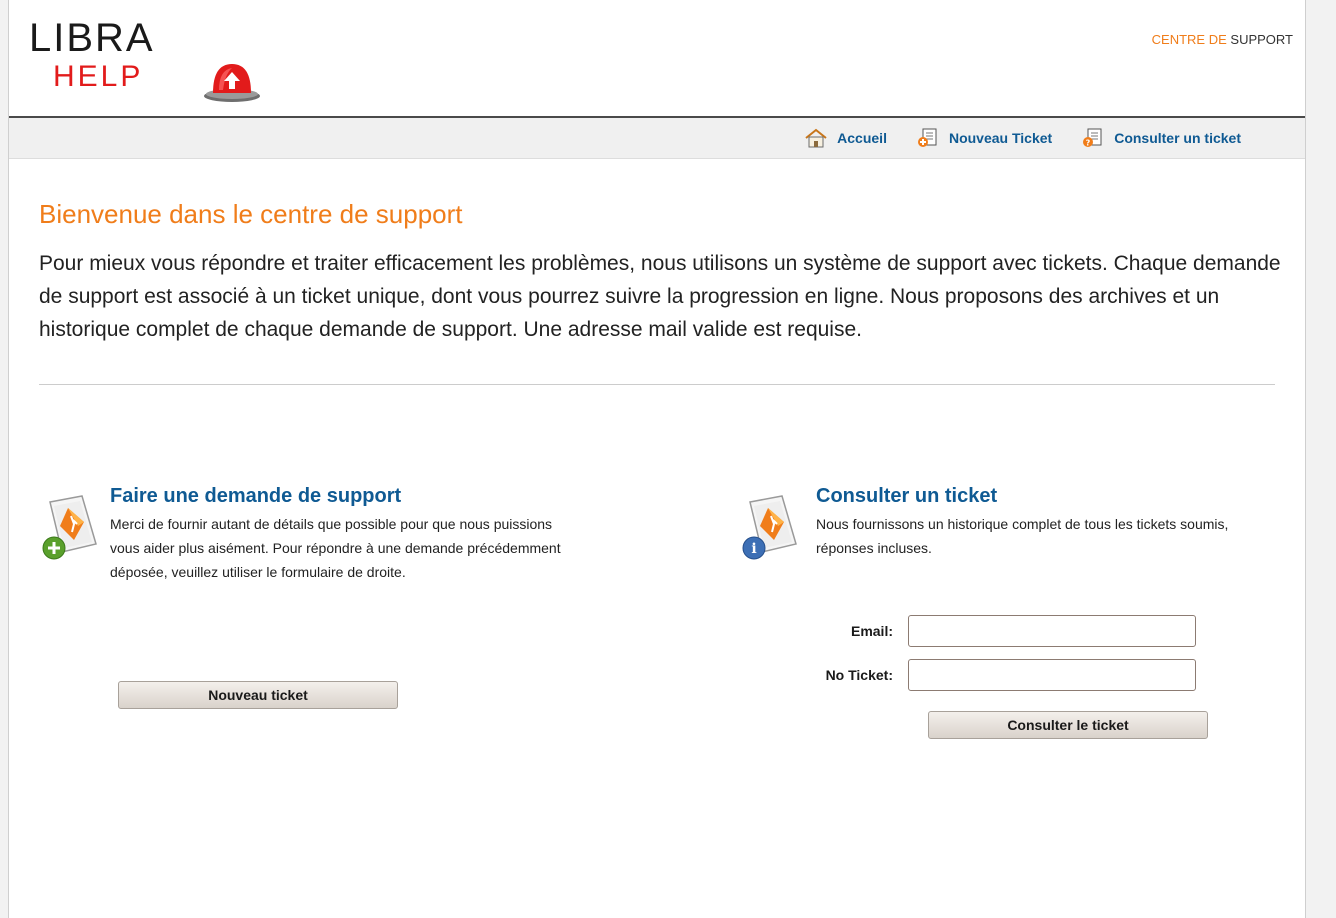 This screenshot has height=918, width=1336. I want to click on email-label: Email:, so click(871, 631).